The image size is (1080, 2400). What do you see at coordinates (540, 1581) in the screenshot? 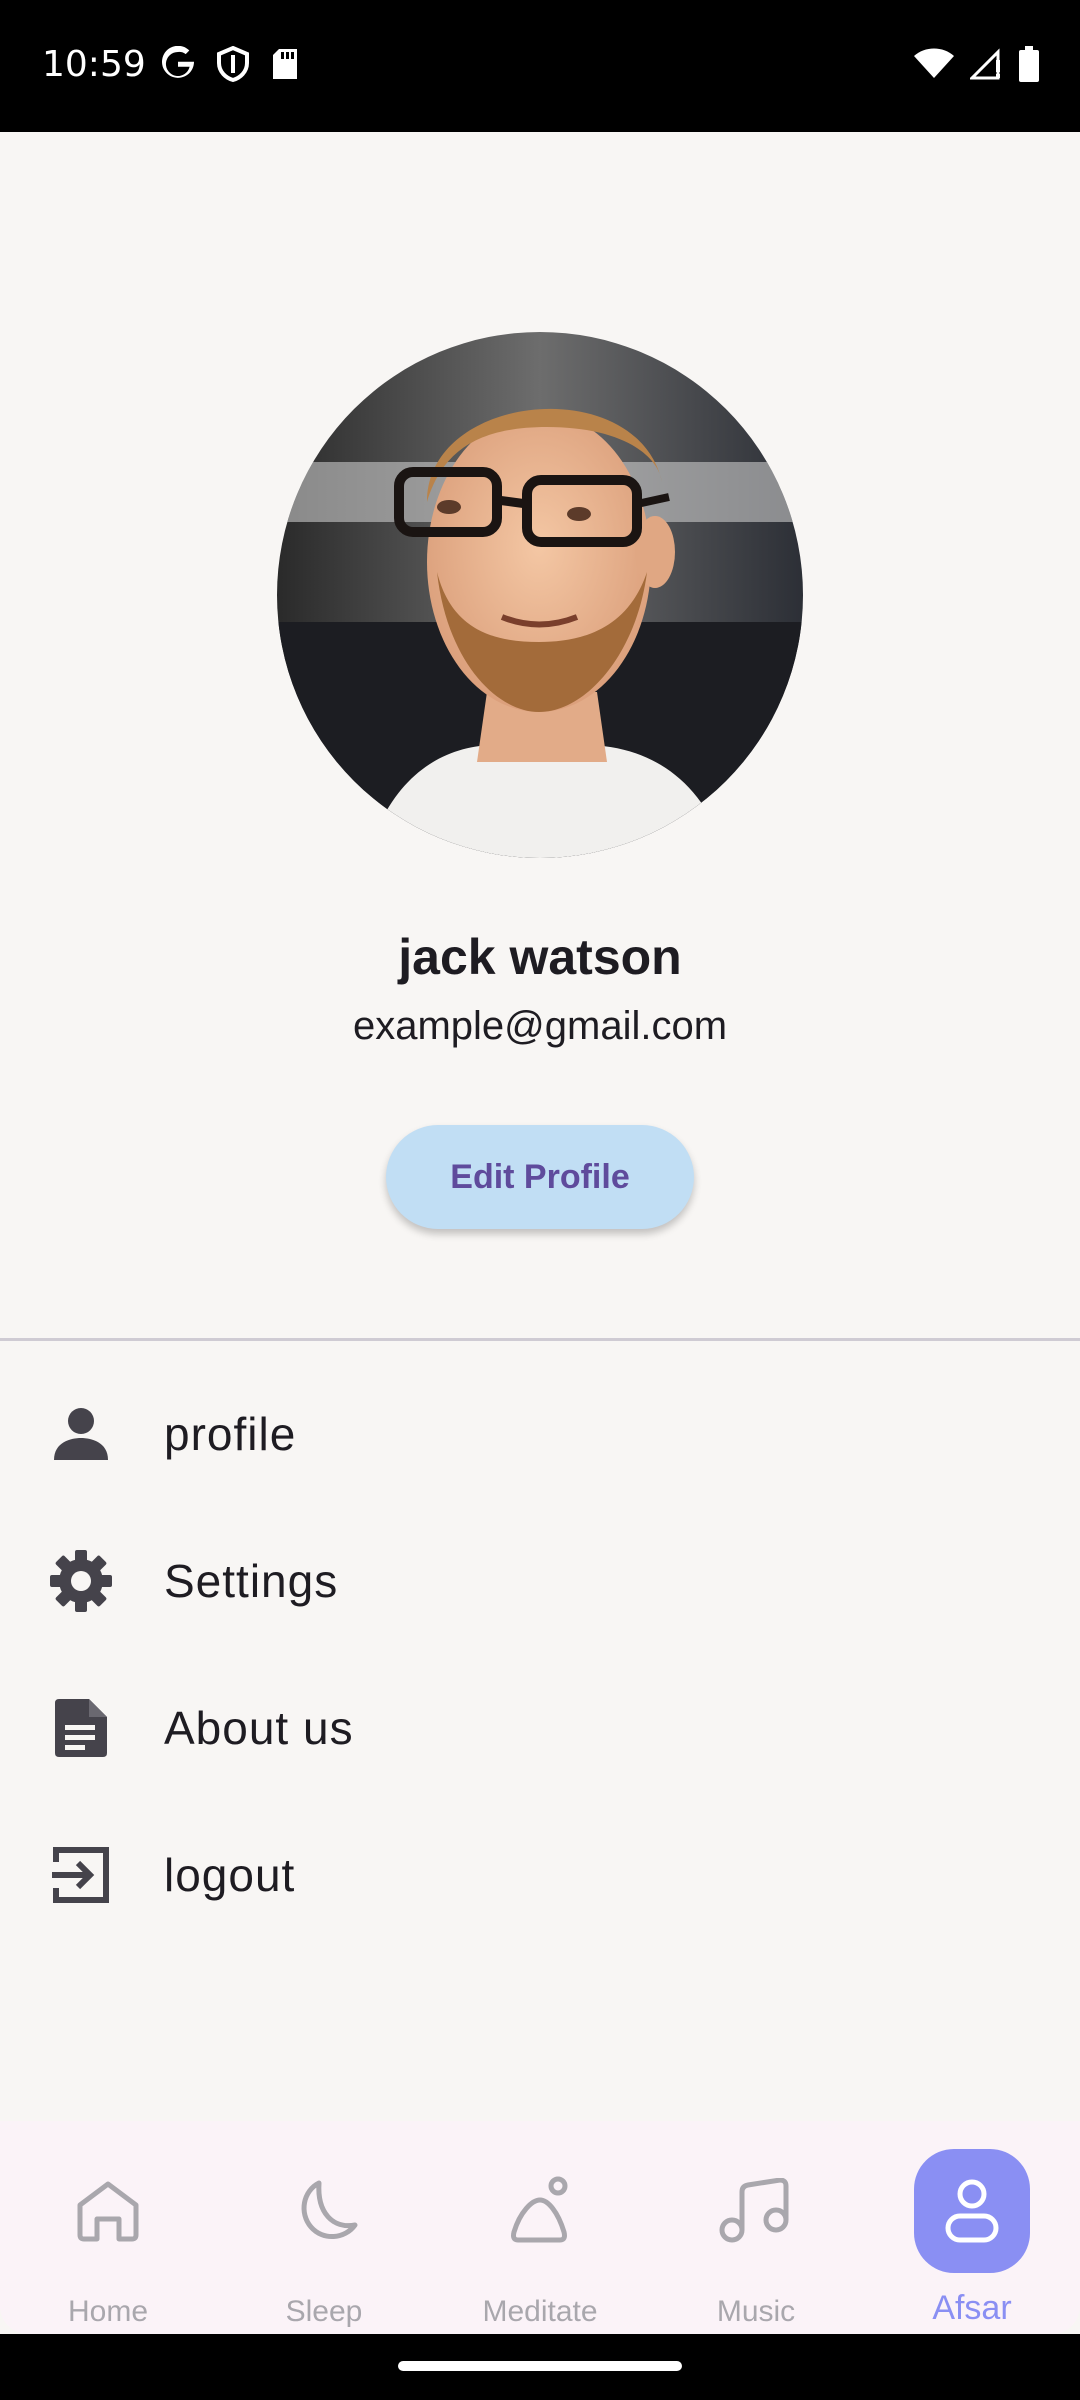
I see `menu-item-settings: Settings` at bounding box center [540, 1581].